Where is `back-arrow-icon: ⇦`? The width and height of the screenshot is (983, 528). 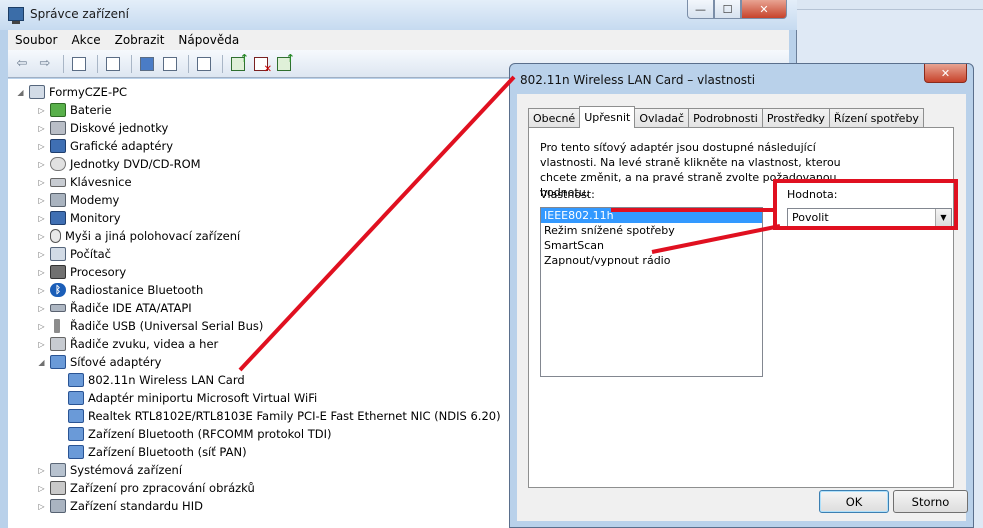
back-arrow-icon: ⇦ is located at coordinates (22, 64).